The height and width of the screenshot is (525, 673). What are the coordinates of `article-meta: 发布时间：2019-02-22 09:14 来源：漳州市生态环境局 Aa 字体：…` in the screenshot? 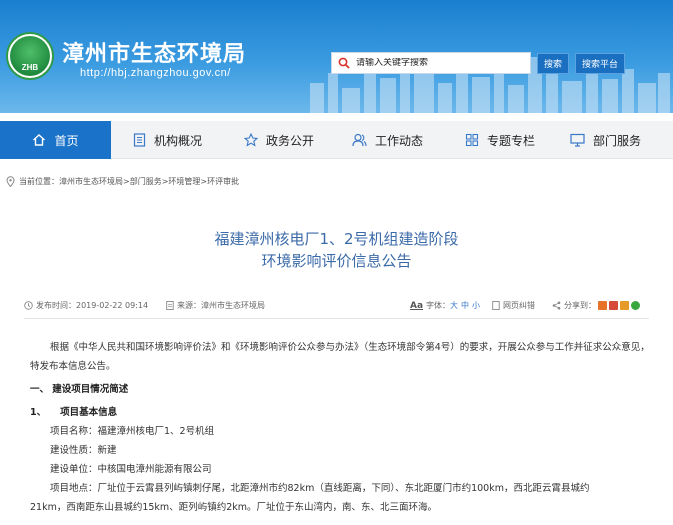 It's located at (336, 308).